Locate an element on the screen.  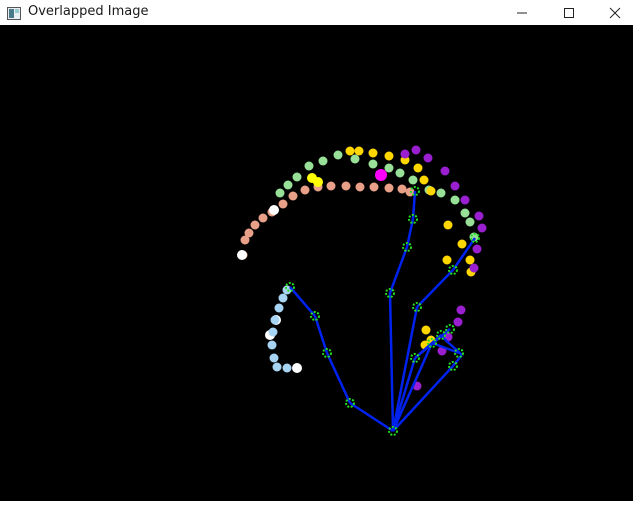
minimize-button is located at coordinates (522, 12).